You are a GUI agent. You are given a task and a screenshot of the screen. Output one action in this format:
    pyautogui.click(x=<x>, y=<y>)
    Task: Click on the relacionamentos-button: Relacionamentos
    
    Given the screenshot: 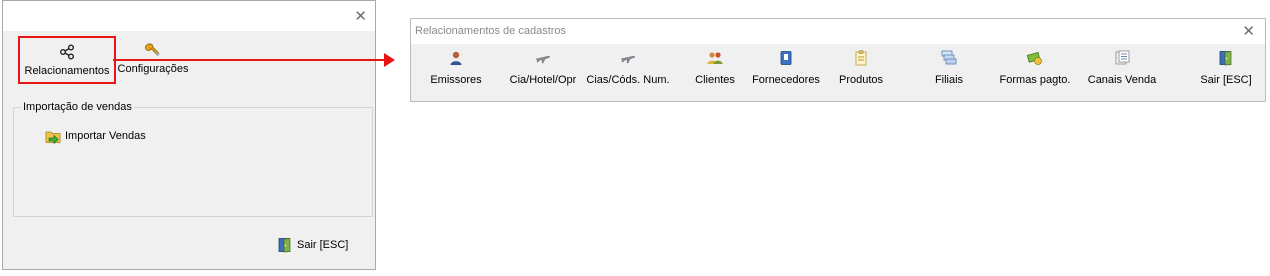 What is the action you would take?
    pyautogui.click(x=67, y=60)
    